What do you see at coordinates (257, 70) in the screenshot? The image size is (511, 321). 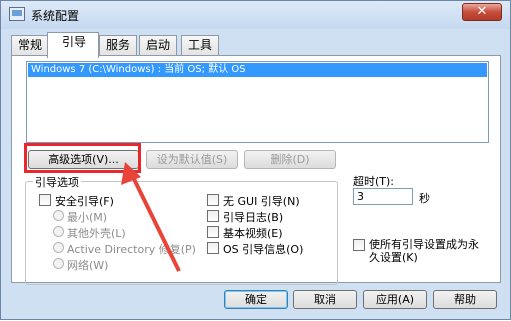 I see `os-list-item: Windows 7 (C:\Windows) : 当前 OS; 默认 OS` at bounding box center [257, 70].